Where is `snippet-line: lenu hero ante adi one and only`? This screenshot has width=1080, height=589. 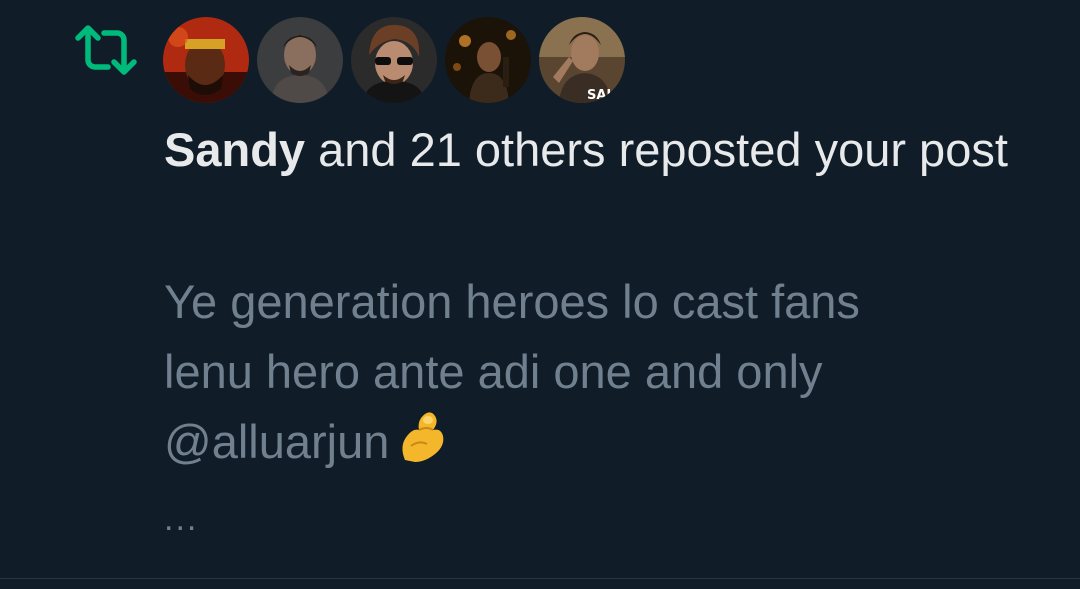 snippet-line: lenu hero ante adi one and only is located at coordinates (493, 371).